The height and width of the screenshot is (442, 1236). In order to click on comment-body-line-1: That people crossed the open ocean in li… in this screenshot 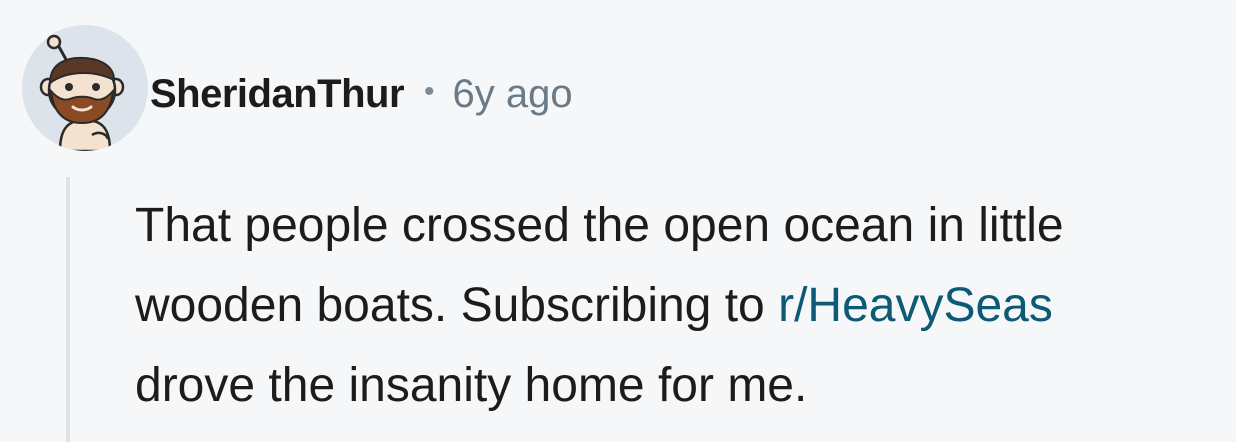, I will do `click(599, 225)`.